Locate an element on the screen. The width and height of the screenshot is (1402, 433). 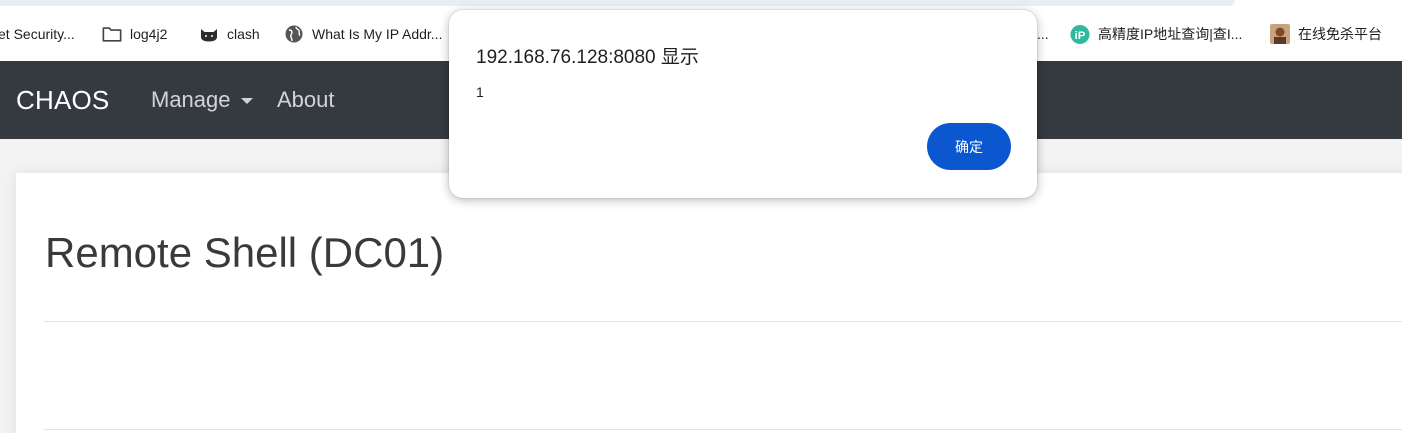
bookmark-log4j2: log4j2 is located at coordinates (134, 34).